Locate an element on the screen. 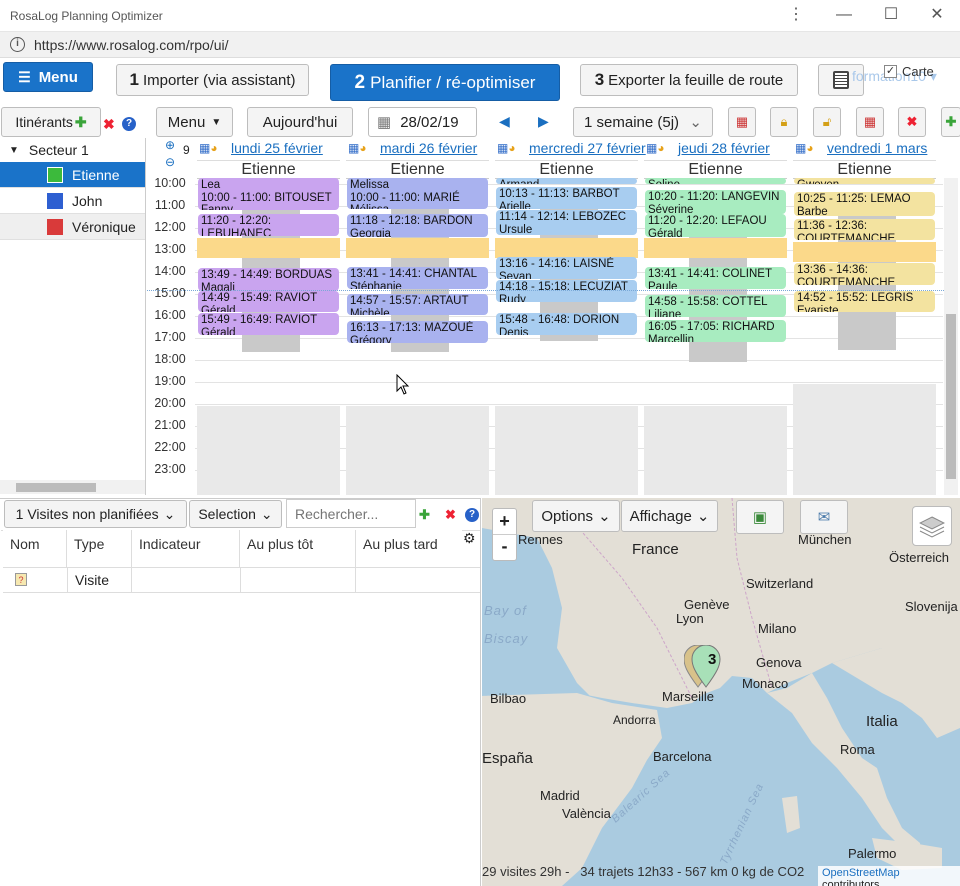 The image size is (960, 886). visit-event: 11:20 - 12:20: LEBUHANECSakina is located at coordinates (268, 225).